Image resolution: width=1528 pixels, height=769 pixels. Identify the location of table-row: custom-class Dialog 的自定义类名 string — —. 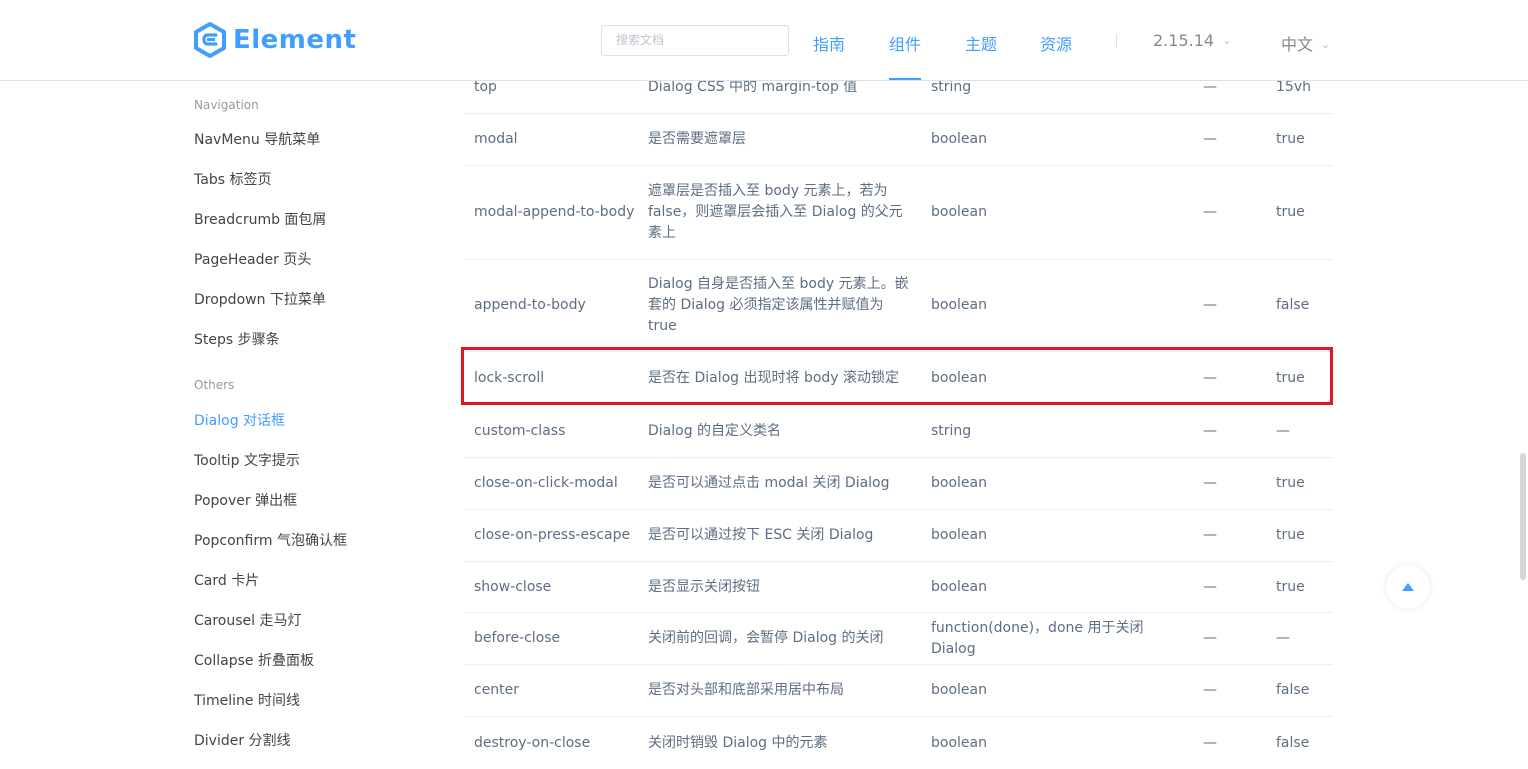
(898, 431).